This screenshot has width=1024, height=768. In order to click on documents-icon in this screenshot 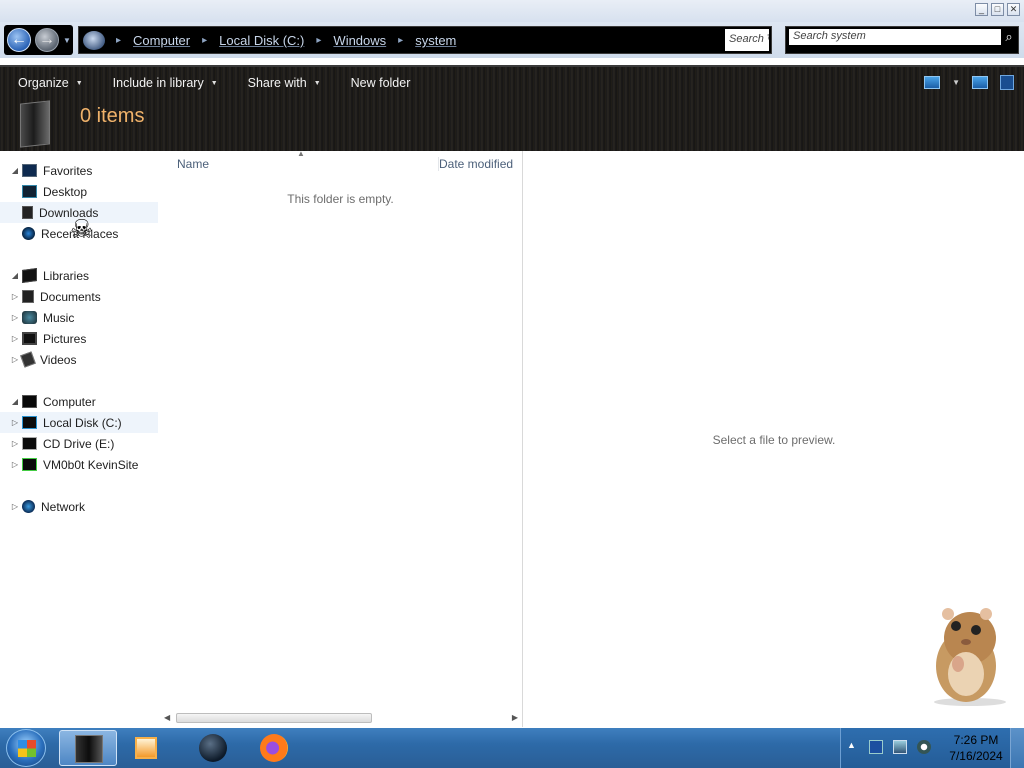, I will do `click(28, 296)`.